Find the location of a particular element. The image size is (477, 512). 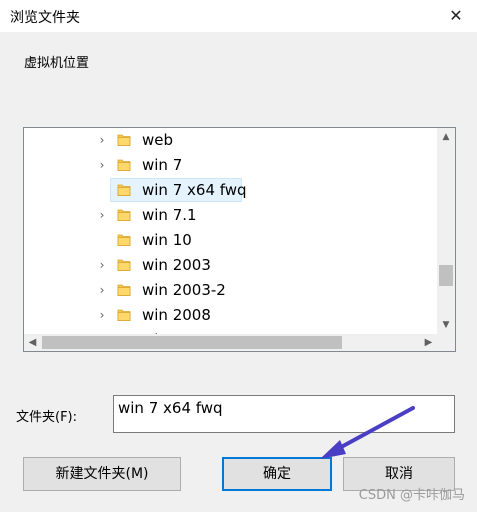

folder-input: win 7 x64 fwq is located at coordinates (284, 414).